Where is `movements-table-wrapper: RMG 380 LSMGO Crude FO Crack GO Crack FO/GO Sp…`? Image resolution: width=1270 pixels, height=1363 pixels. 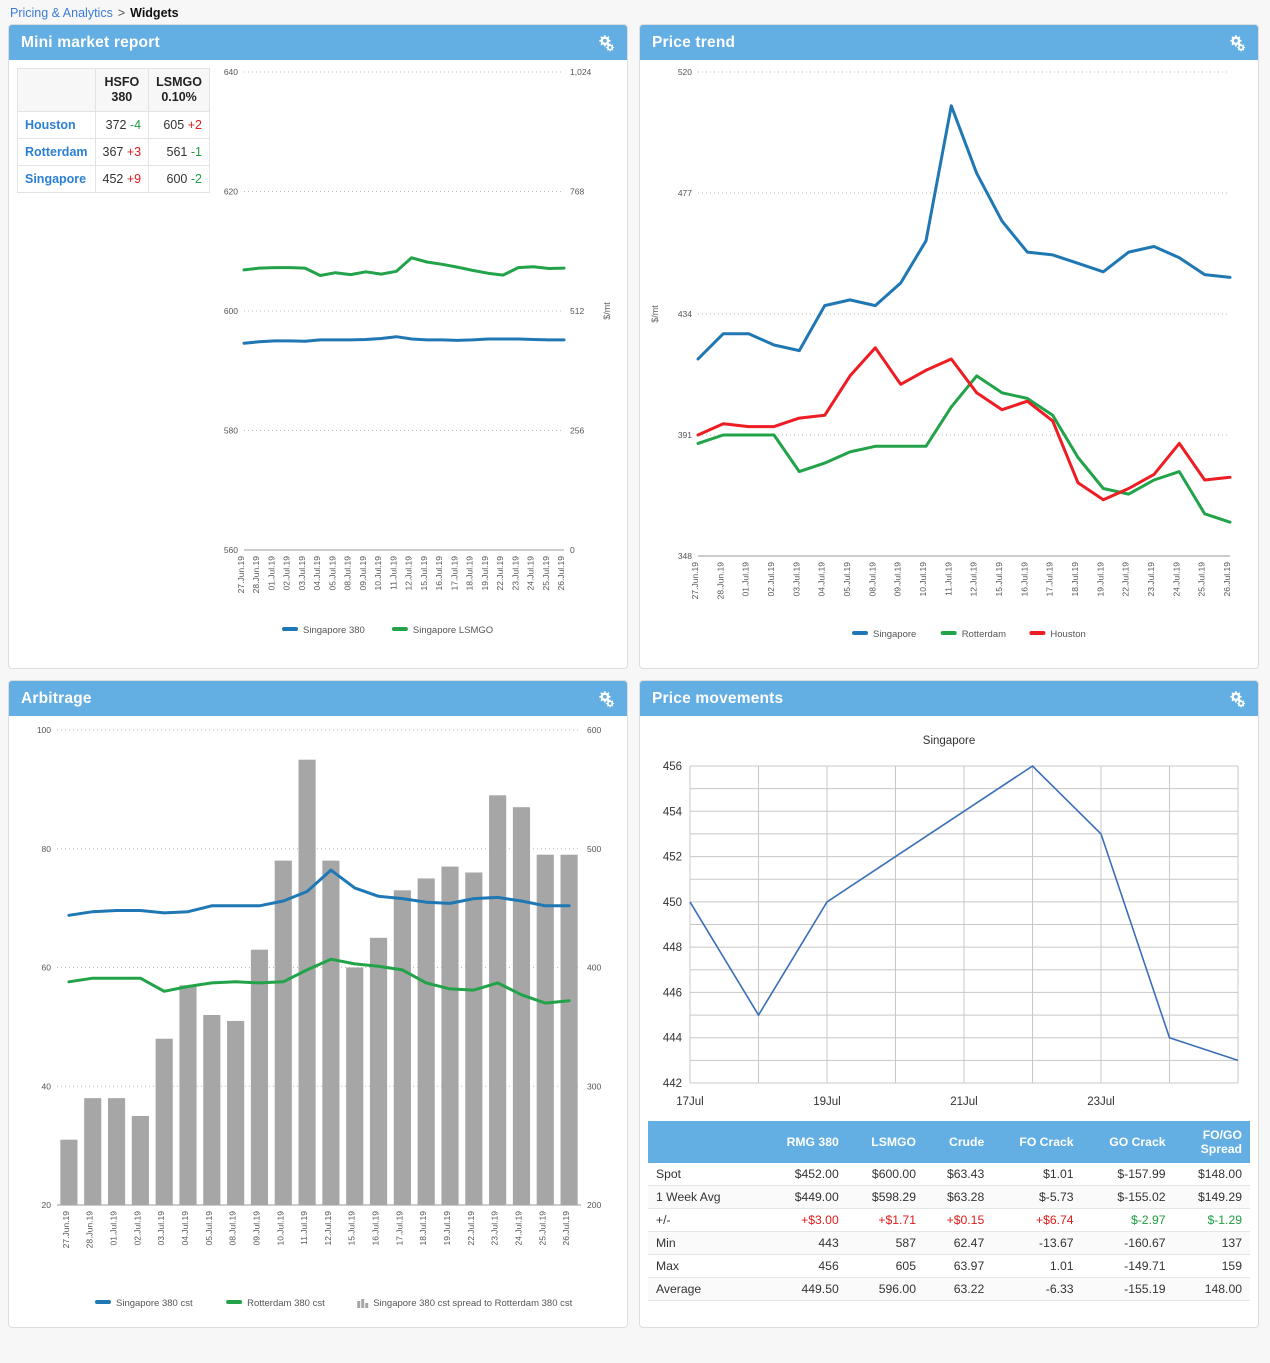
movements-table-wrapper: RMG 380 LSMGO Crude FO Crack GO Crack FO/GO Sp… is located at coordinates (949, 1214).